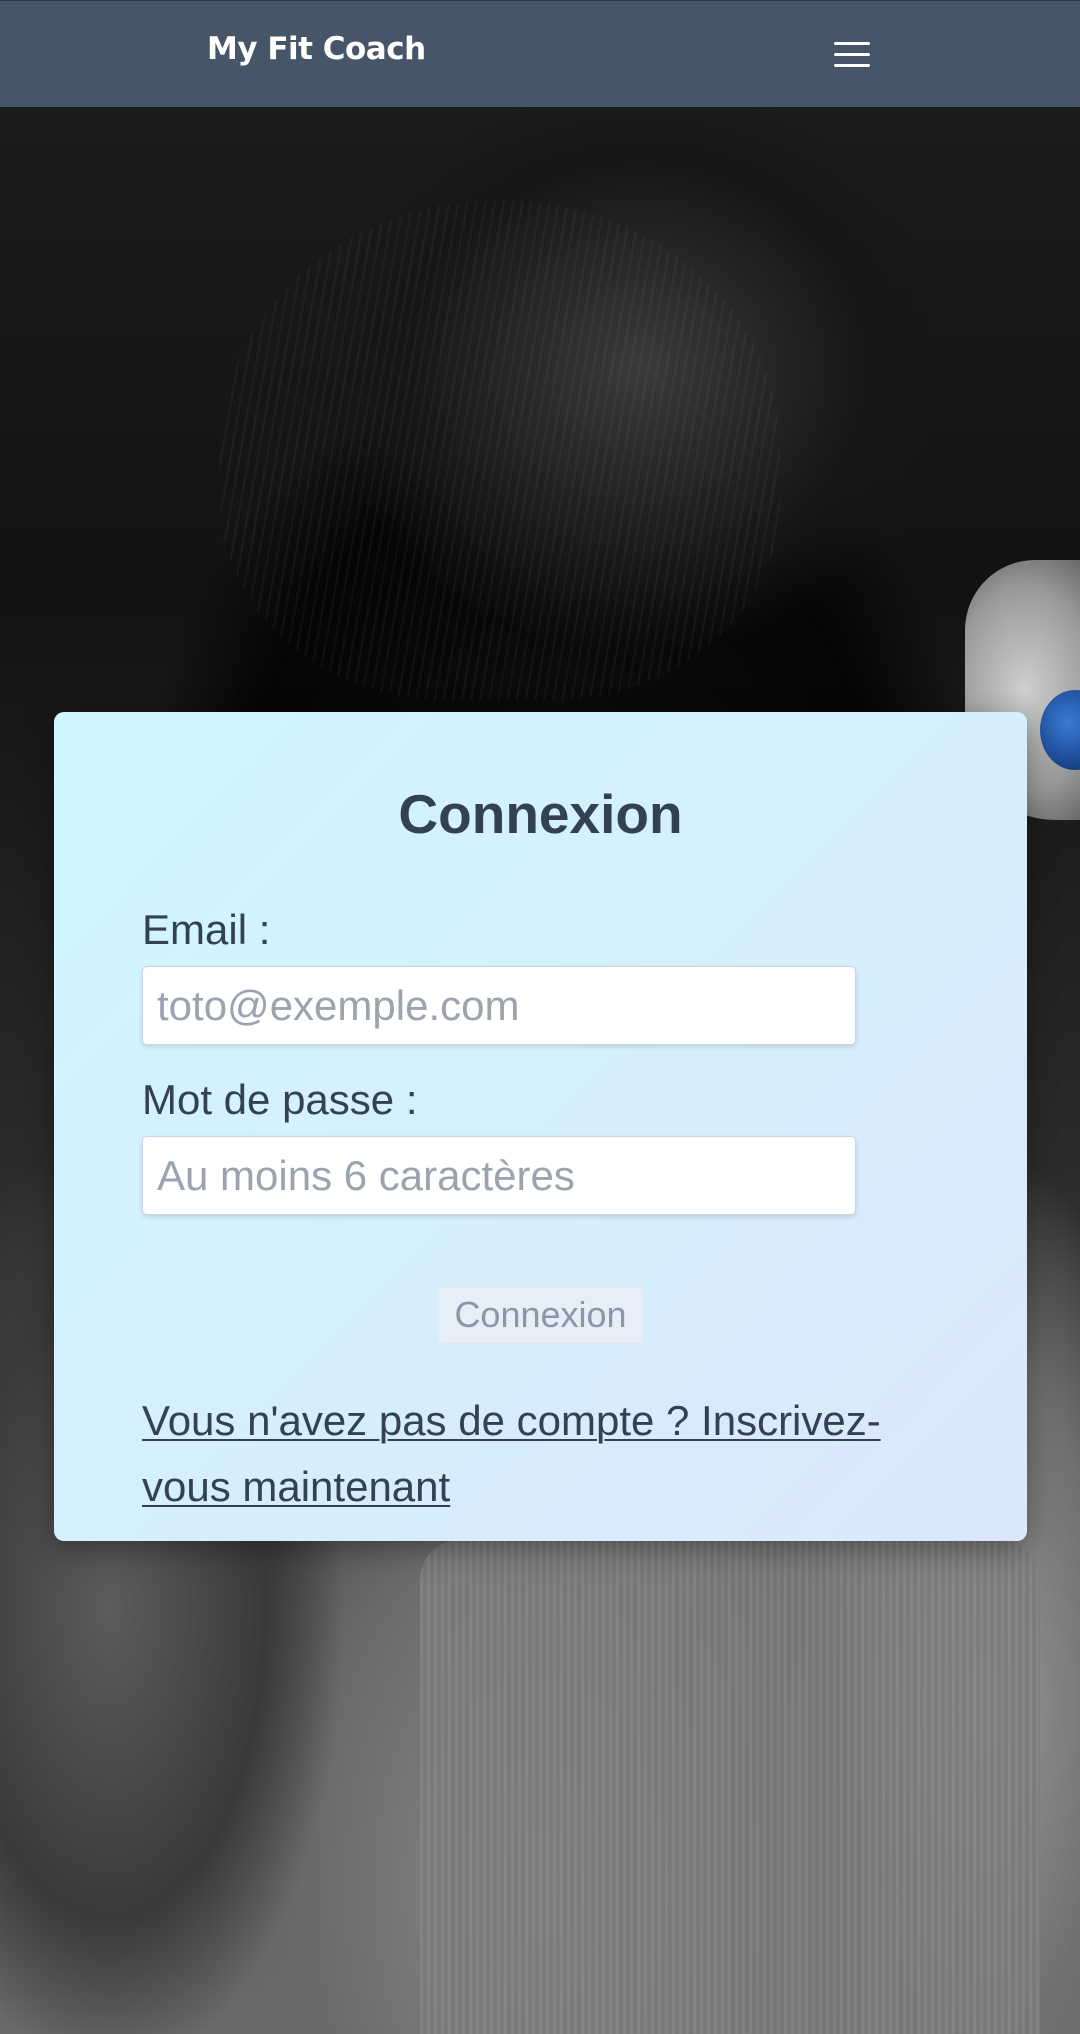 This screenshot has width=1080, height=2034. I want to click on password-label: Mot de passe :, so click(280, 1099).